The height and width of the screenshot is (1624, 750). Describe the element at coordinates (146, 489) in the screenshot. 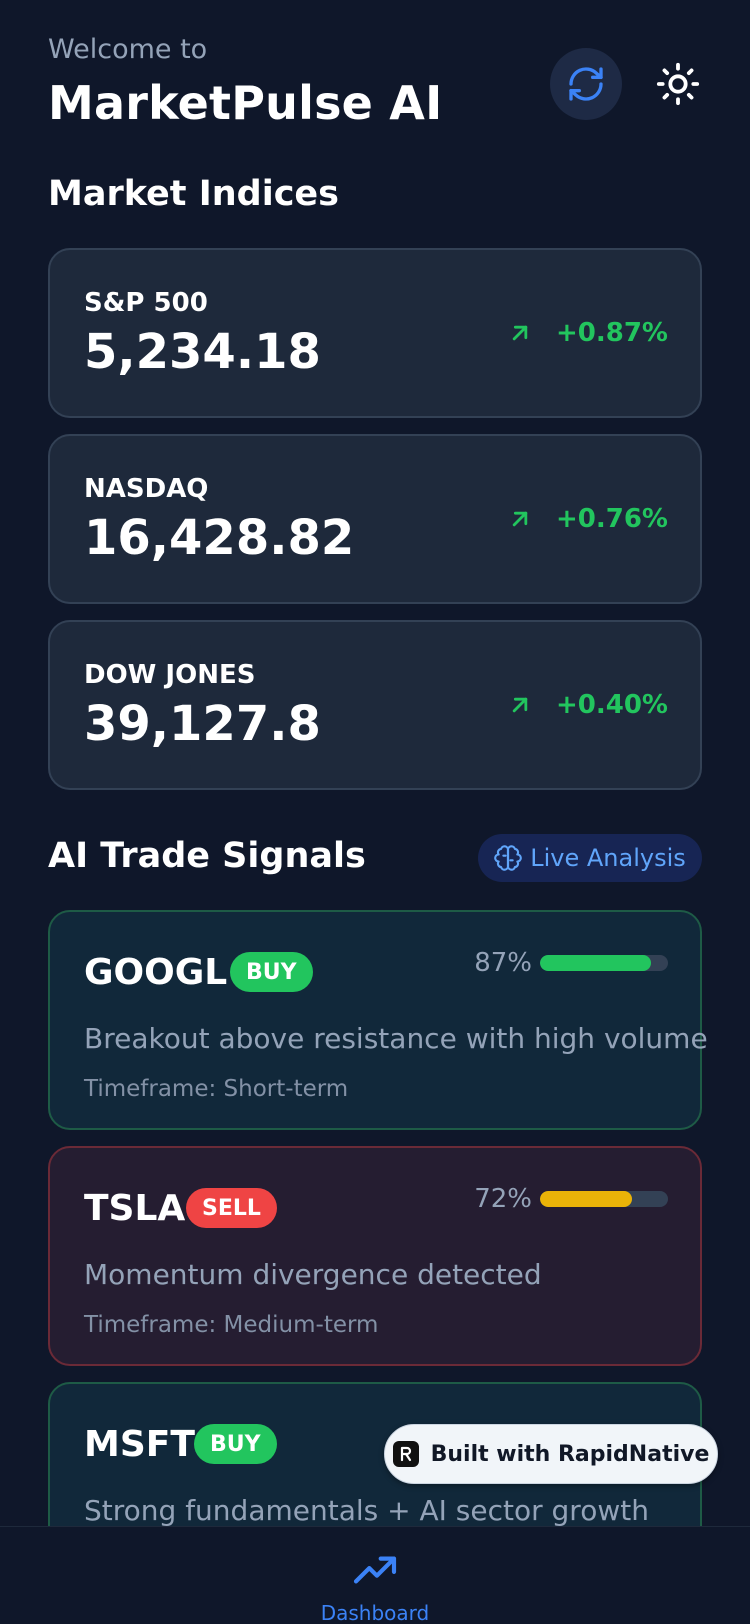

I see `index-name: NASDAQ` at that location.